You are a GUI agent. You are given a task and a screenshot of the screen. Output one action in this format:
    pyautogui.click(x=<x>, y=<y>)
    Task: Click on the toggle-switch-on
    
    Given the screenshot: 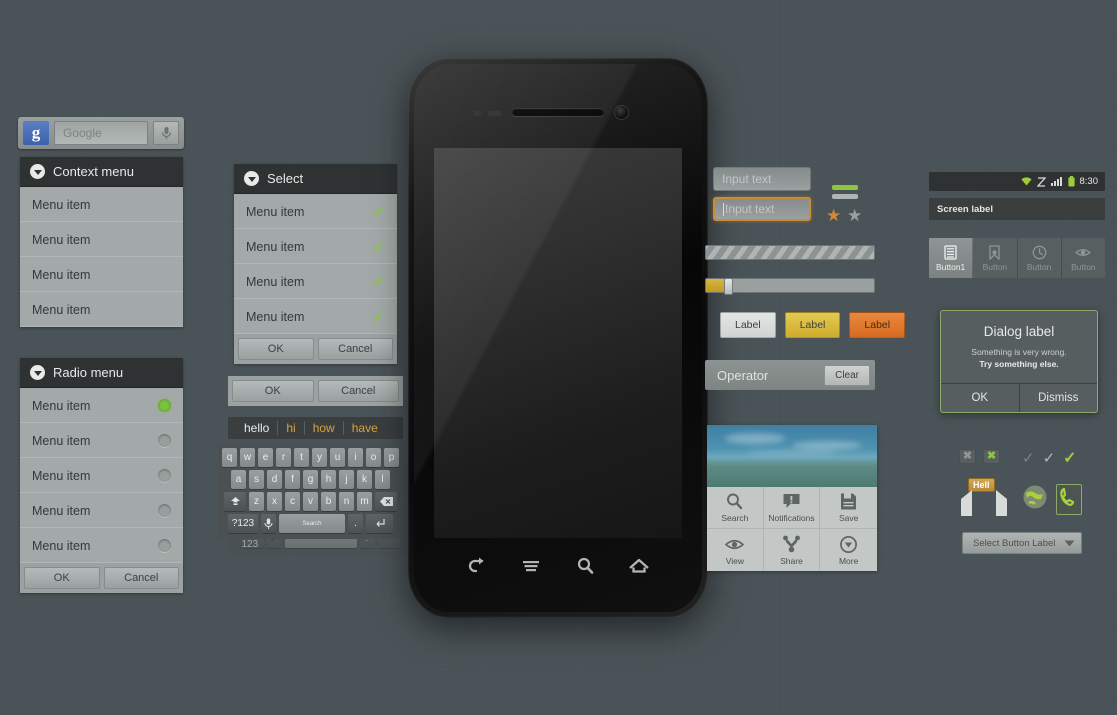 What is the action you would take?
    pyautogui.click(x=845, y=187)
    